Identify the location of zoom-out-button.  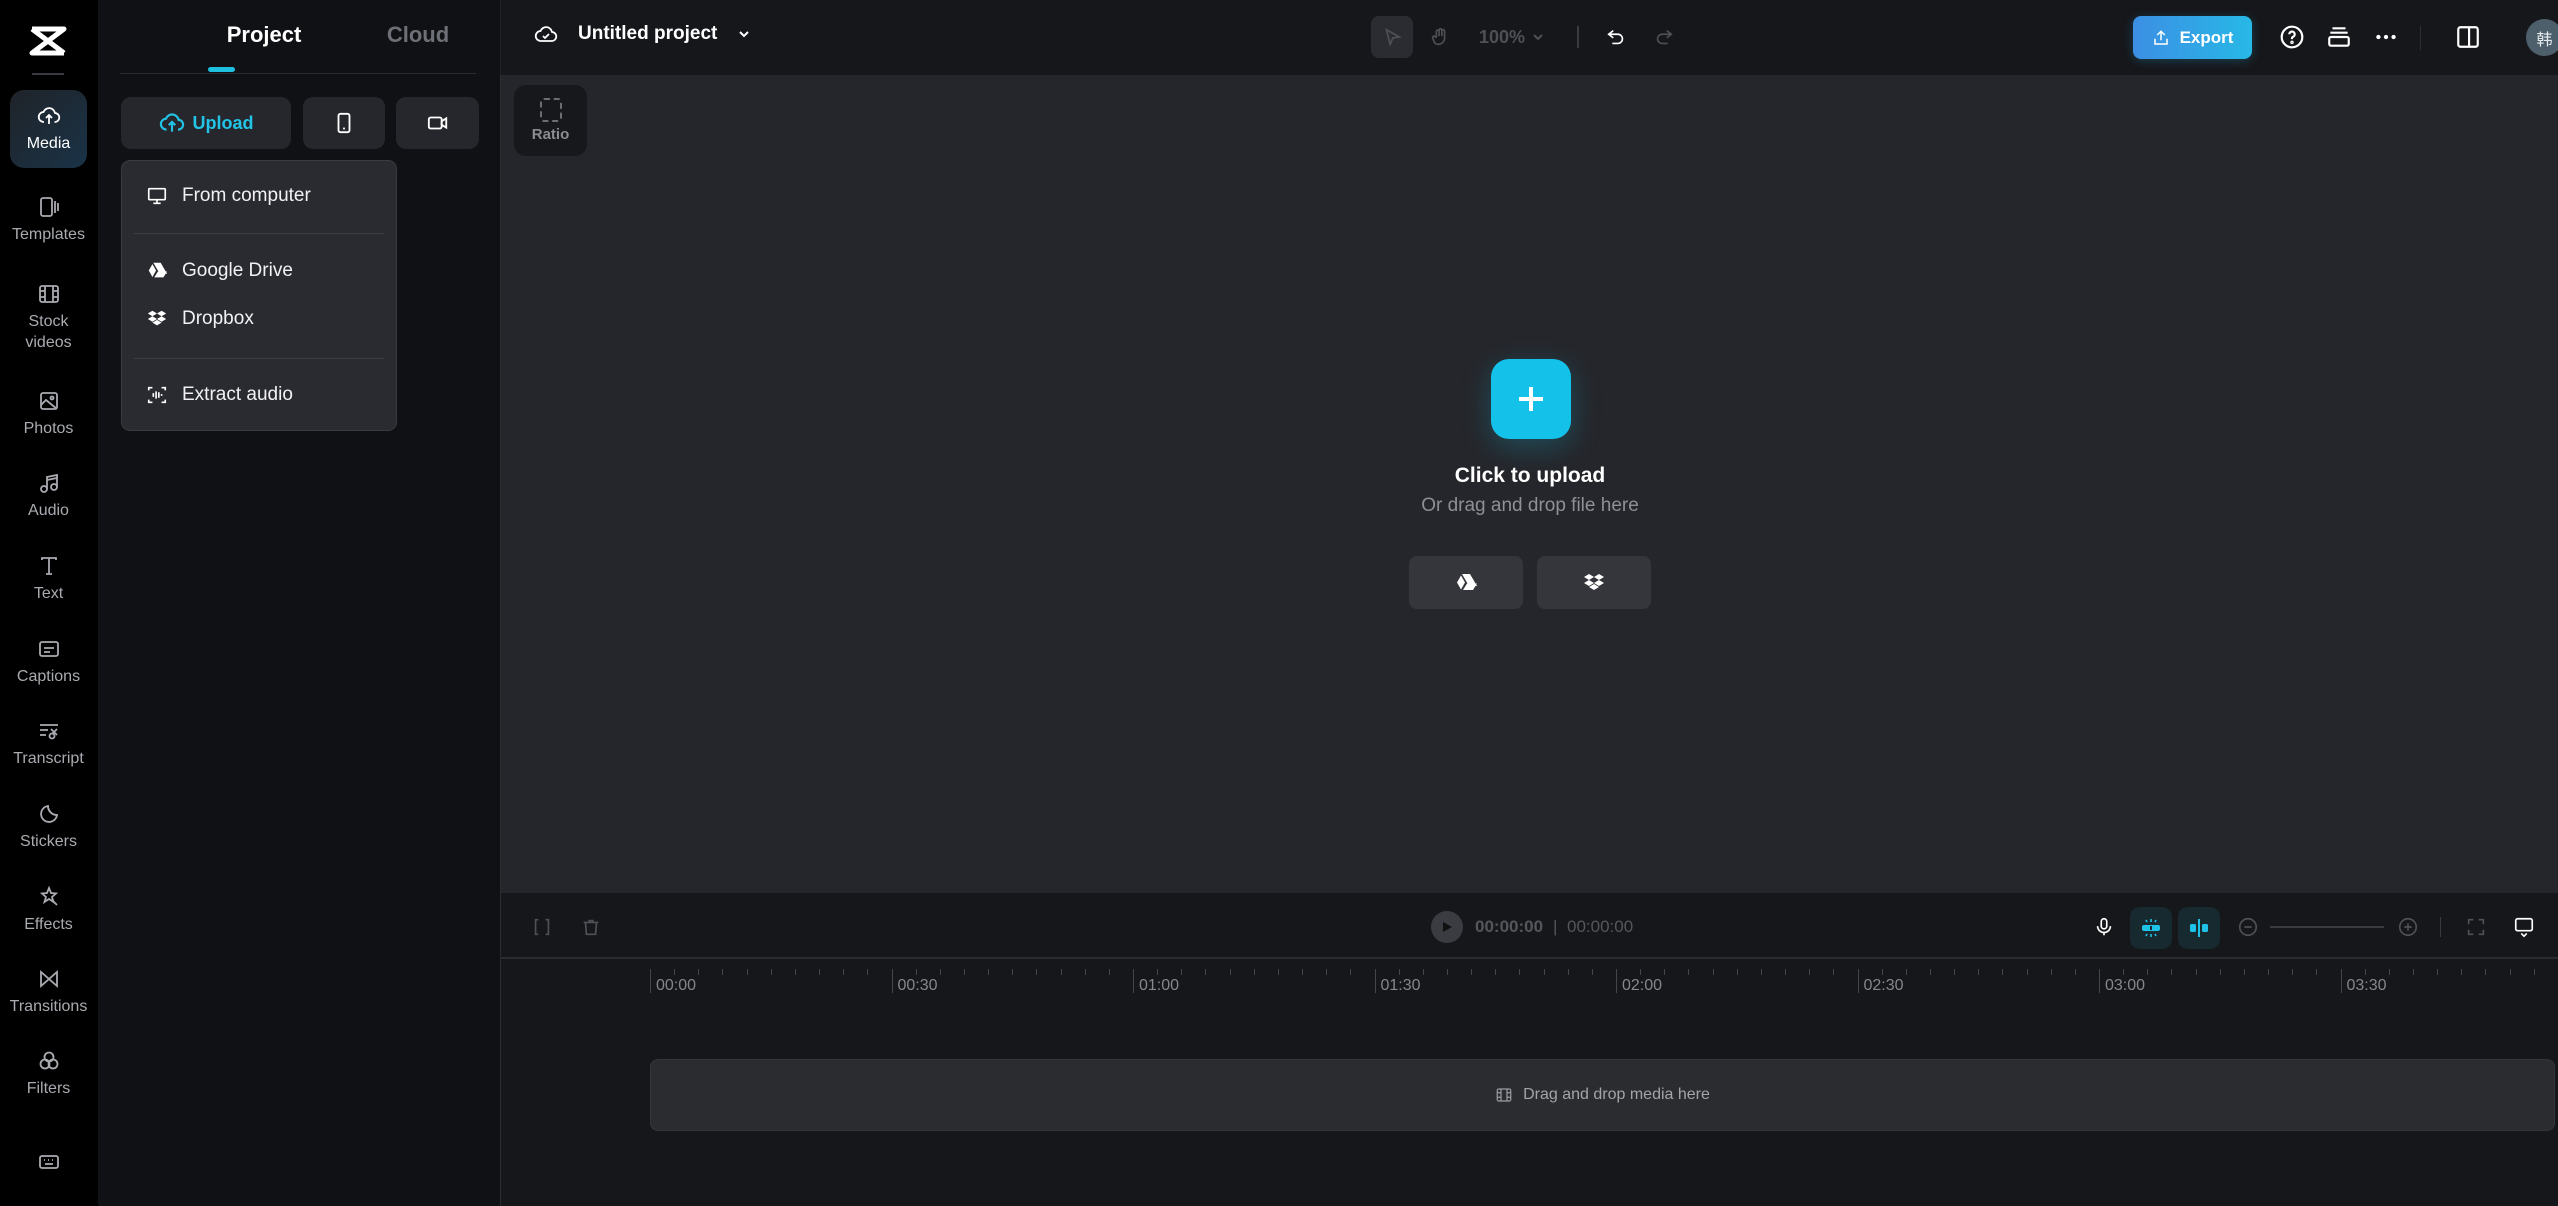
(2248, 927).